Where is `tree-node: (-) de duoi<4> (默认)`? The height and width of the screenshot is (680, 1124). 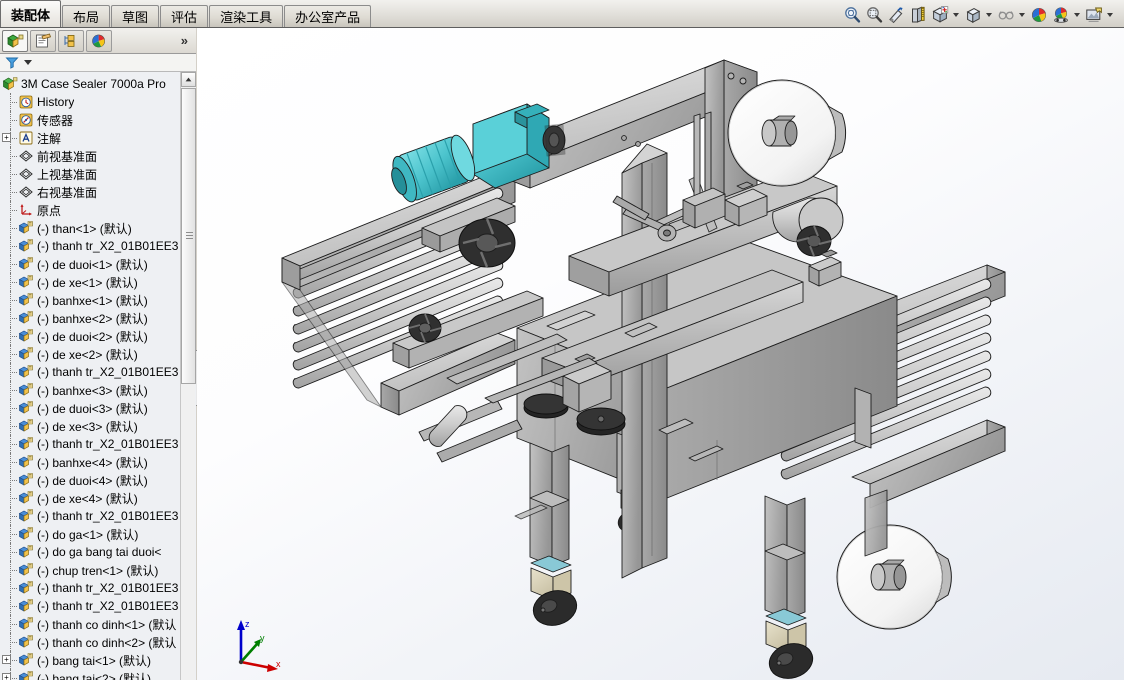
tree-node: (-) de duoi<4> (默认) is located at coordinates (98, 480).